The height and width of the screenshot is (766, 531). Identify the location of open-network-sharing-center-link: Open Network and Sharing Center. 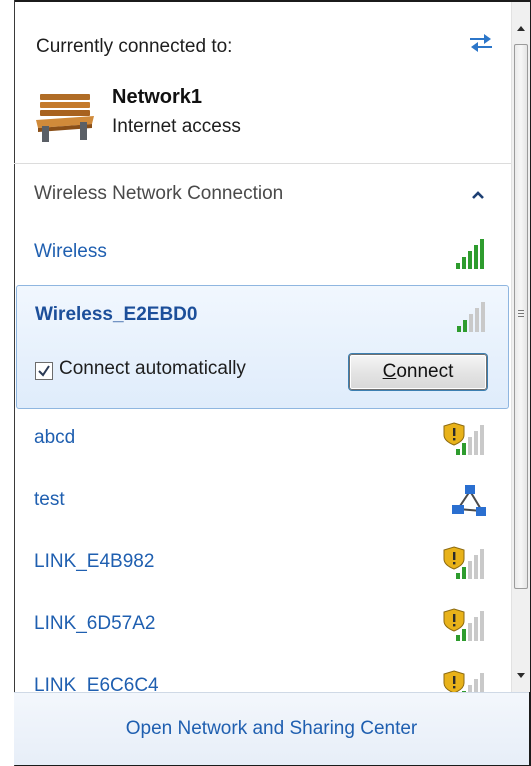
(271, 729).